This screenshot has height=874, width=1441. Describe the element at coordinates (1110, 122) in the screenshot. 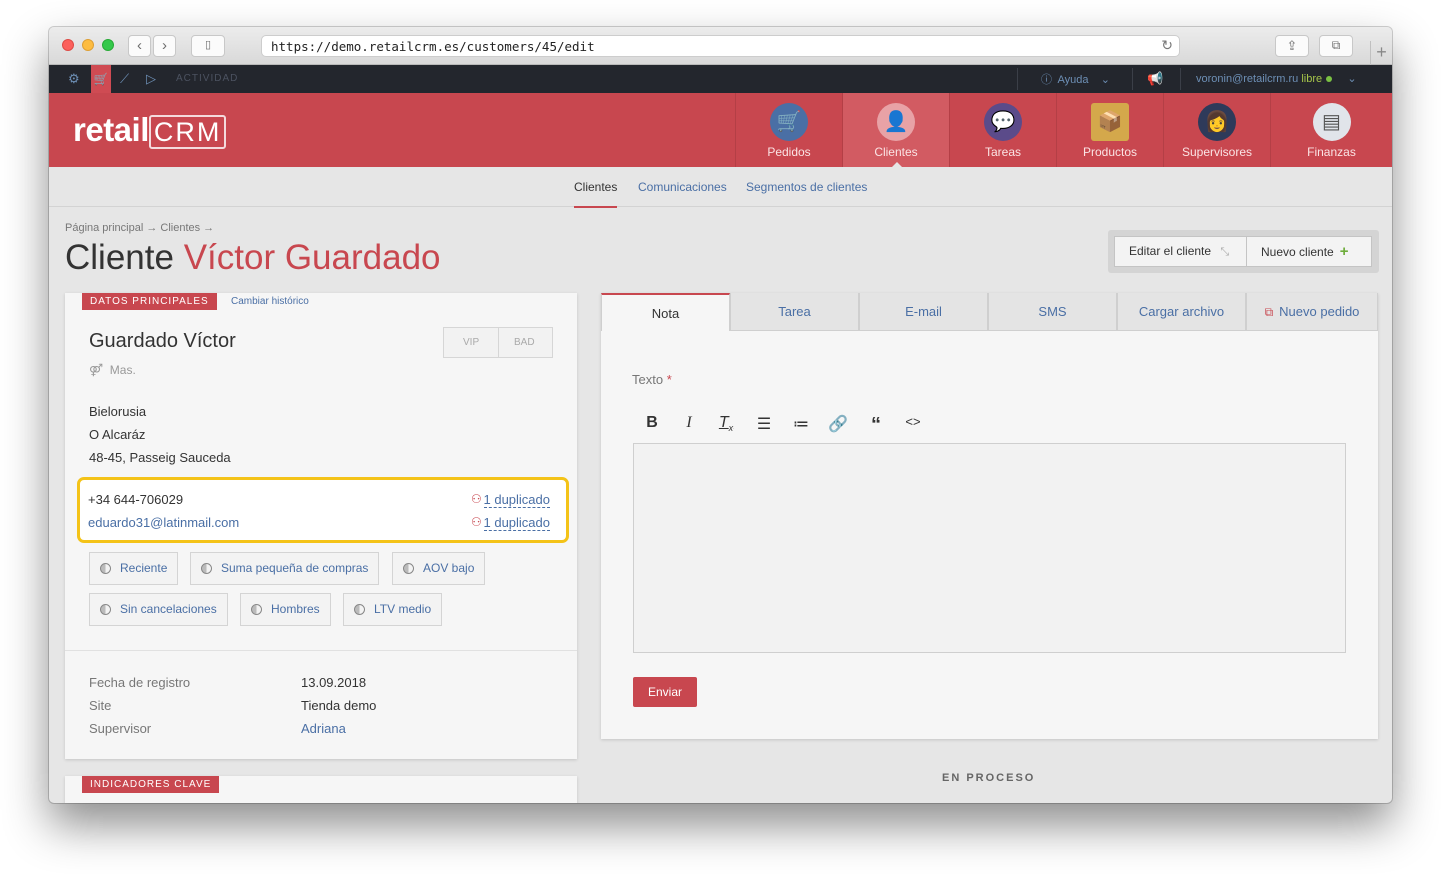

I see `box-icon: 📦` at that location.